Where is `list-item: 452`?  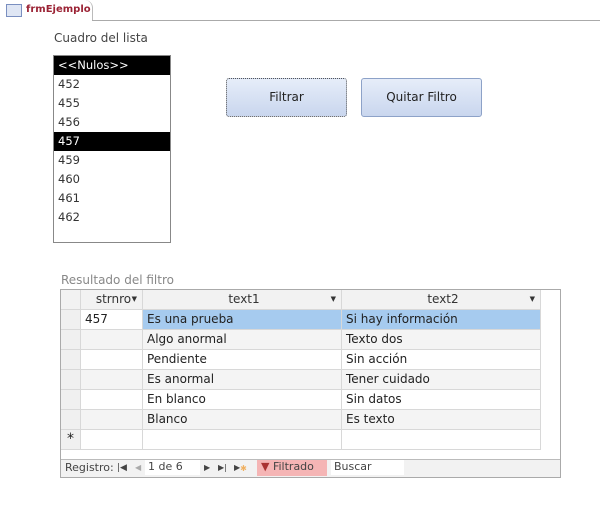
list-item: 452 is located at coordinates (112, 84).